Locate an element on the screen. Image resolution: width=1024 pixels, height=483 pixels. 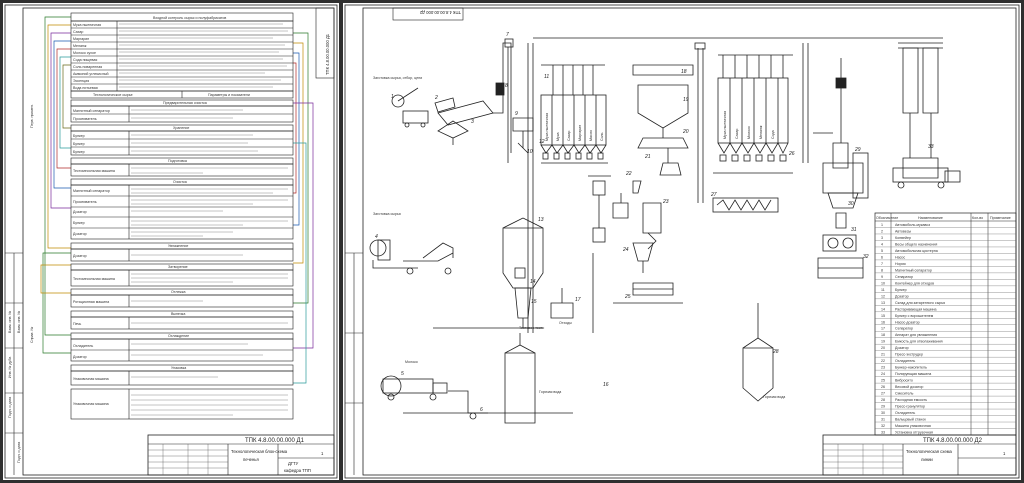
spec-row-number: 8 is located at coordinates (882, 270).